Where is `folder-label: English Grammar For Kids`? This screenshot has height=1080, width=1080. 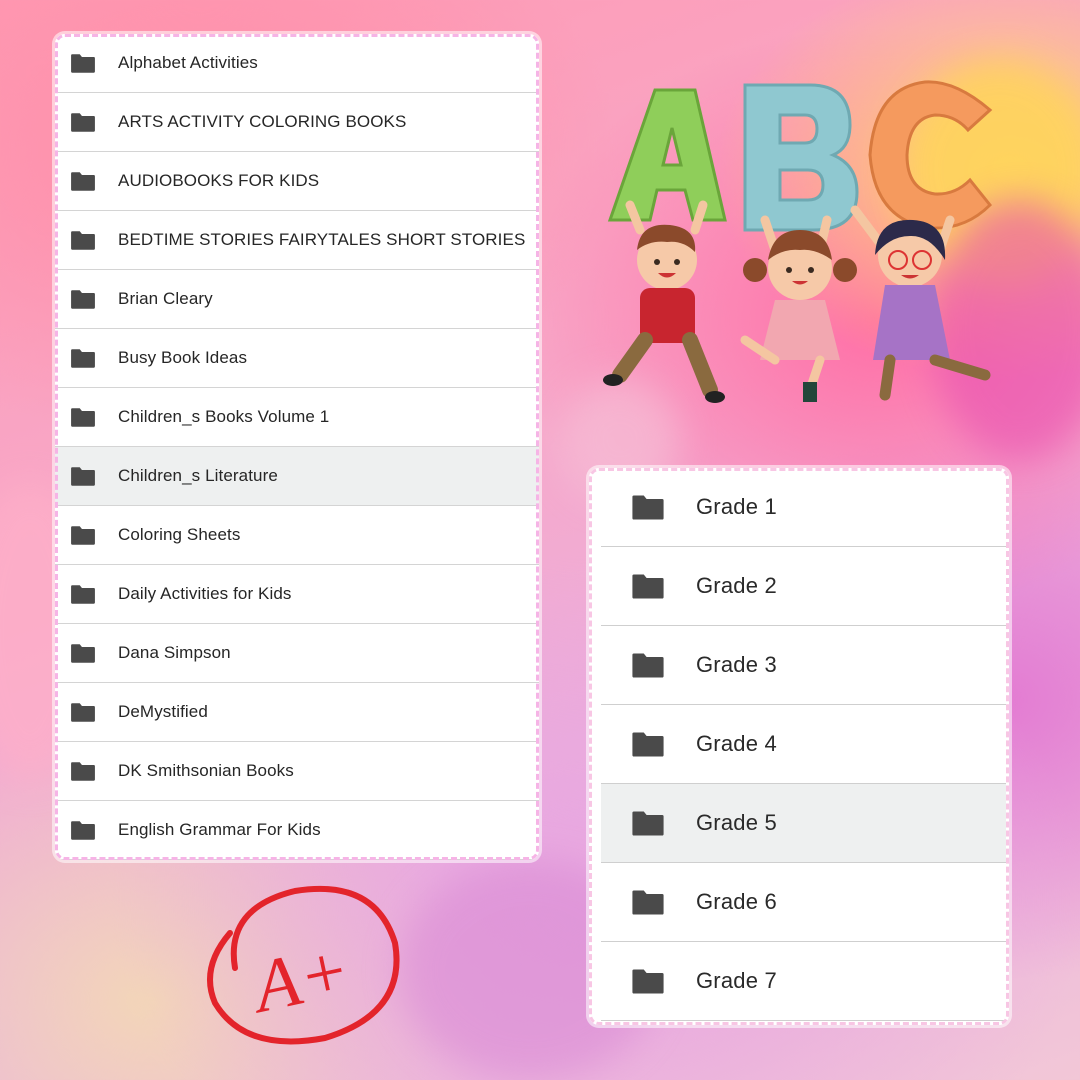
folder-label: English Grammar For Kids is located at coordinates (219, 829).